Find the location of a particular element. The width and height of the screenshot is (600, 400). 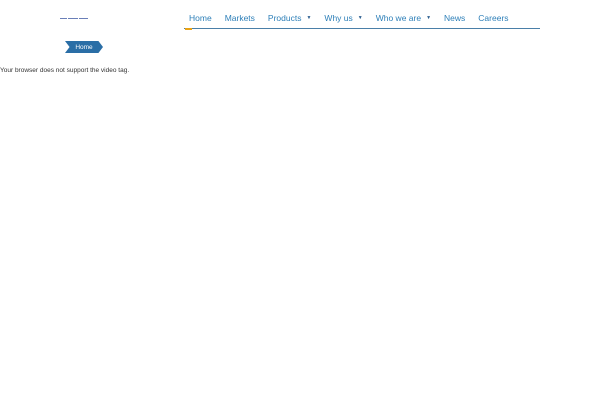

nav-item-why-us: Why us ▼ is located at coordinates (343, 18).